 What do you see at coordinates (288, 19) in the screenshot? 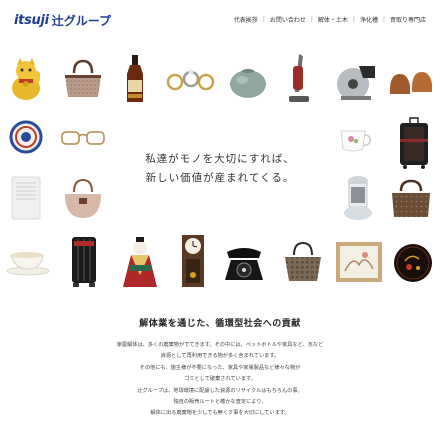
I see `nav-item-contact: お問い合わせ` at bounding box center [288, 19].